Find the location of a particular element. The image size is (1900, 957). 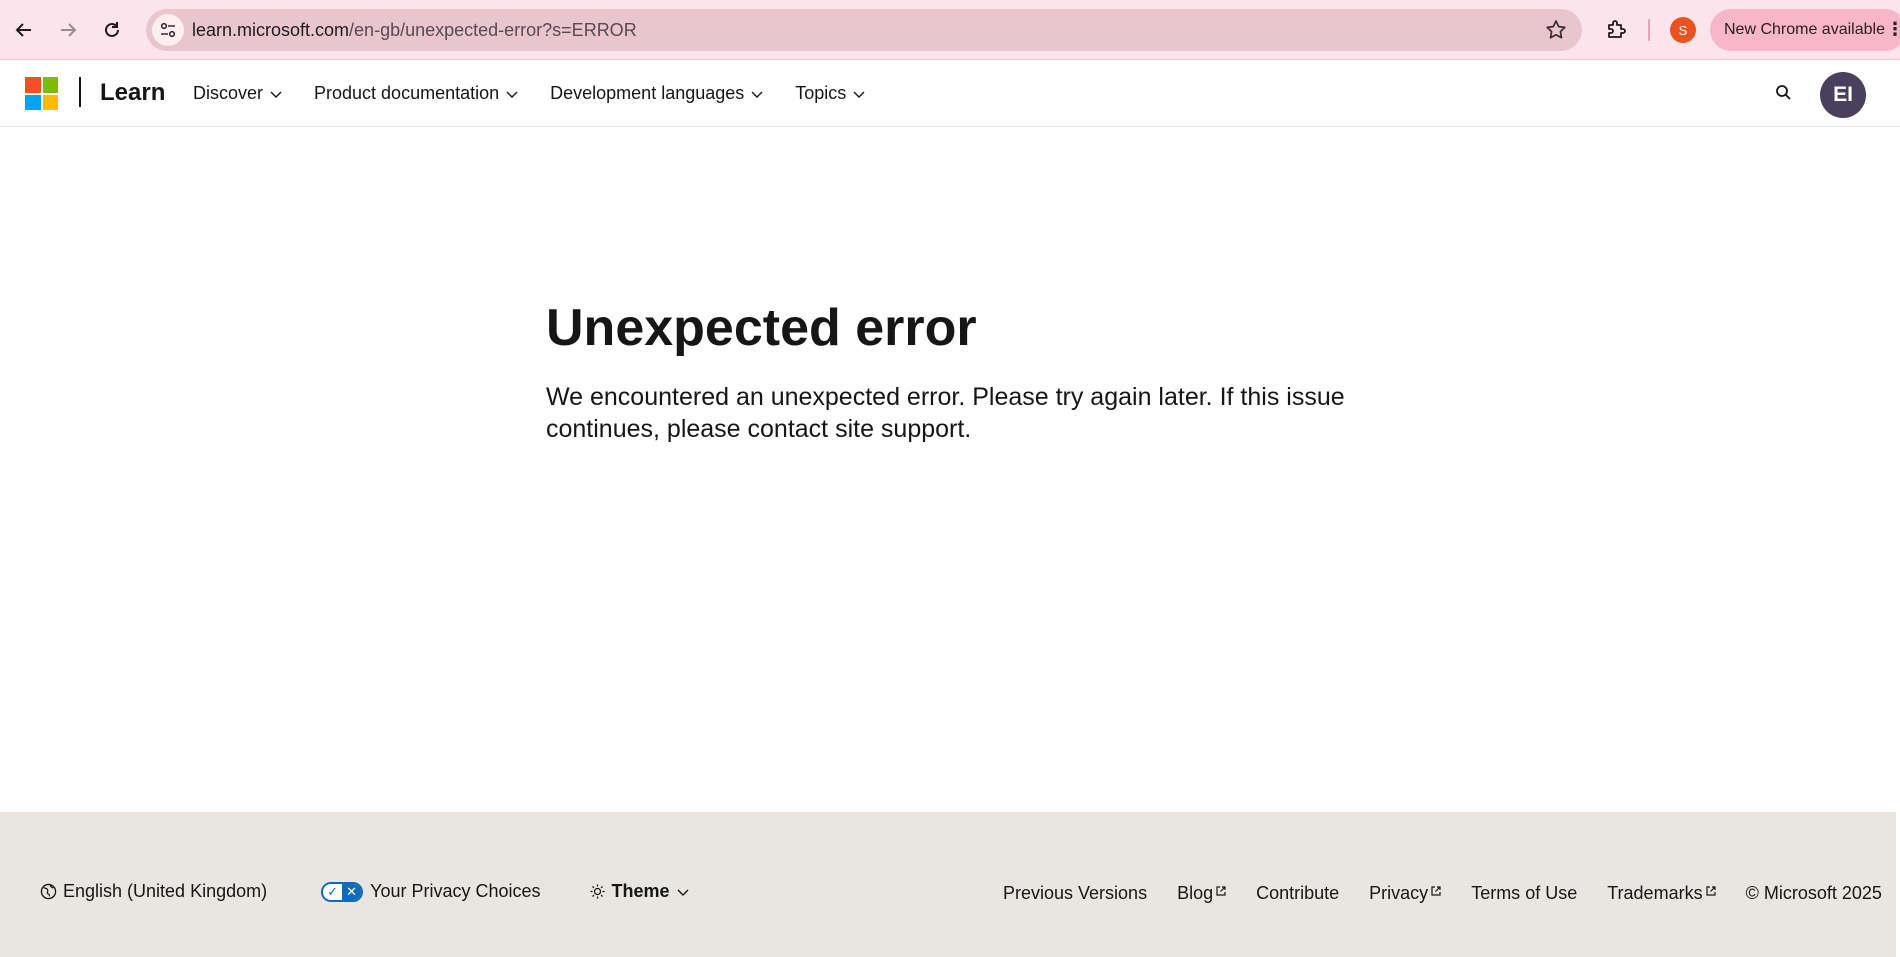

nav-discover: Discover is located at coordinates (238, 93).